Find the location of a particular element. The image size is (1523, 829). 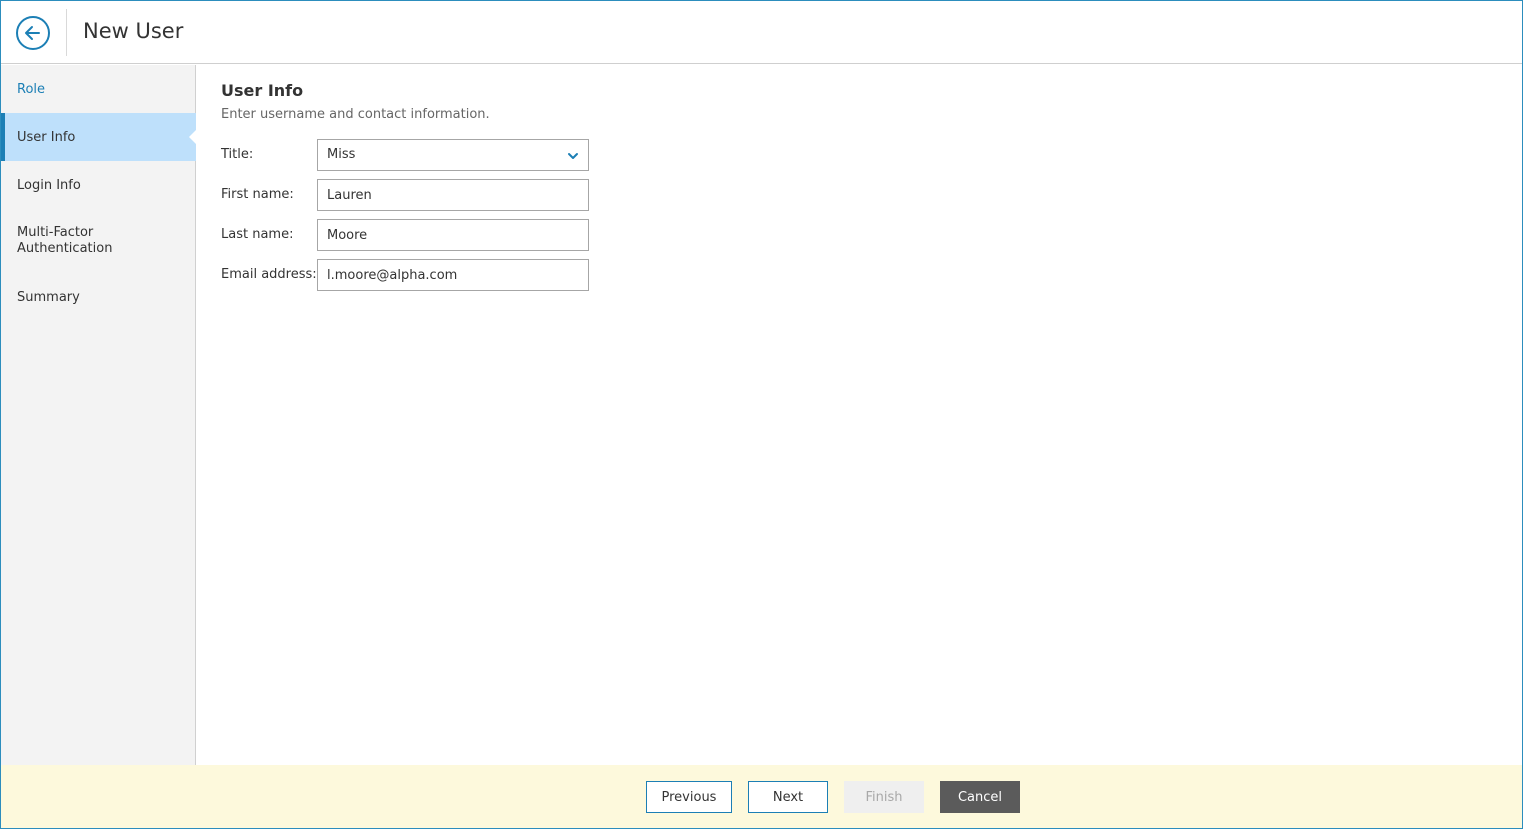

sidebar-item-multi-factor-authentication: Multi-Factor Authentication is located at coordinates (98, 241).